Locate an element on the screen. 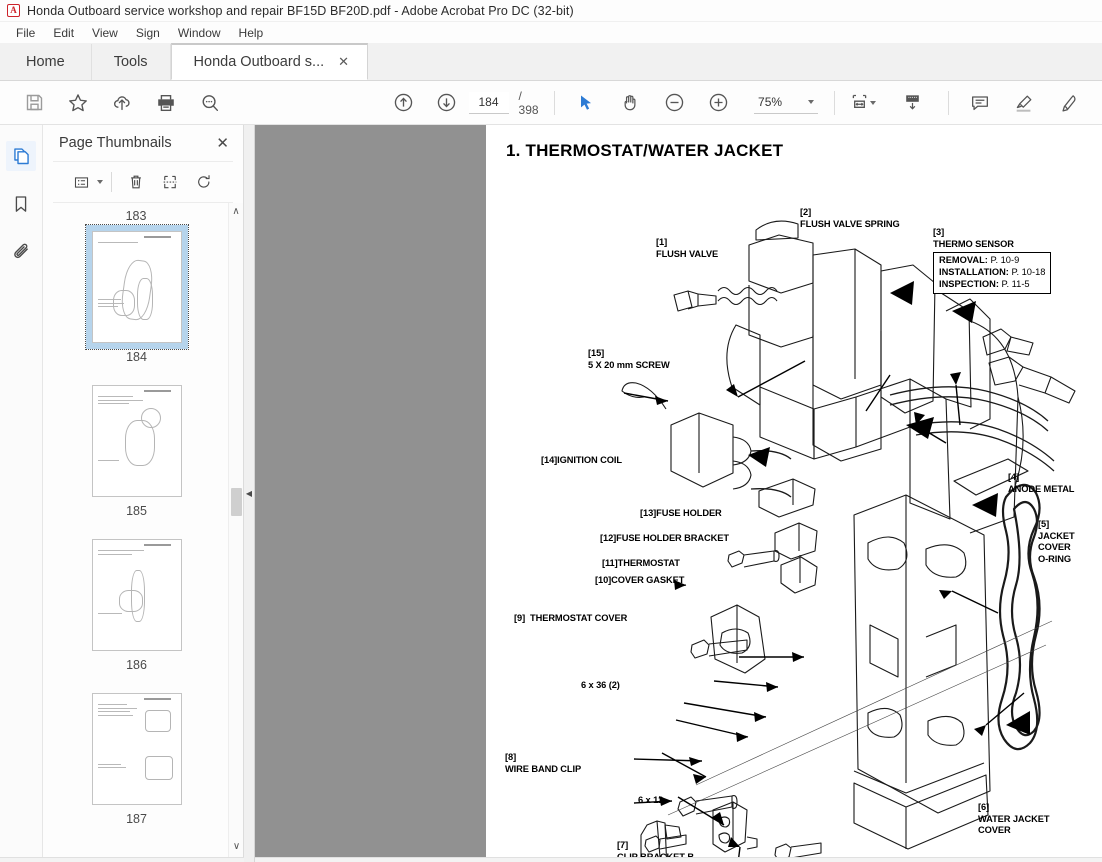 The width and height of the screenshot is (1102, 862). scroll-down-icon: ∨ is located at coordinates (236, 846).